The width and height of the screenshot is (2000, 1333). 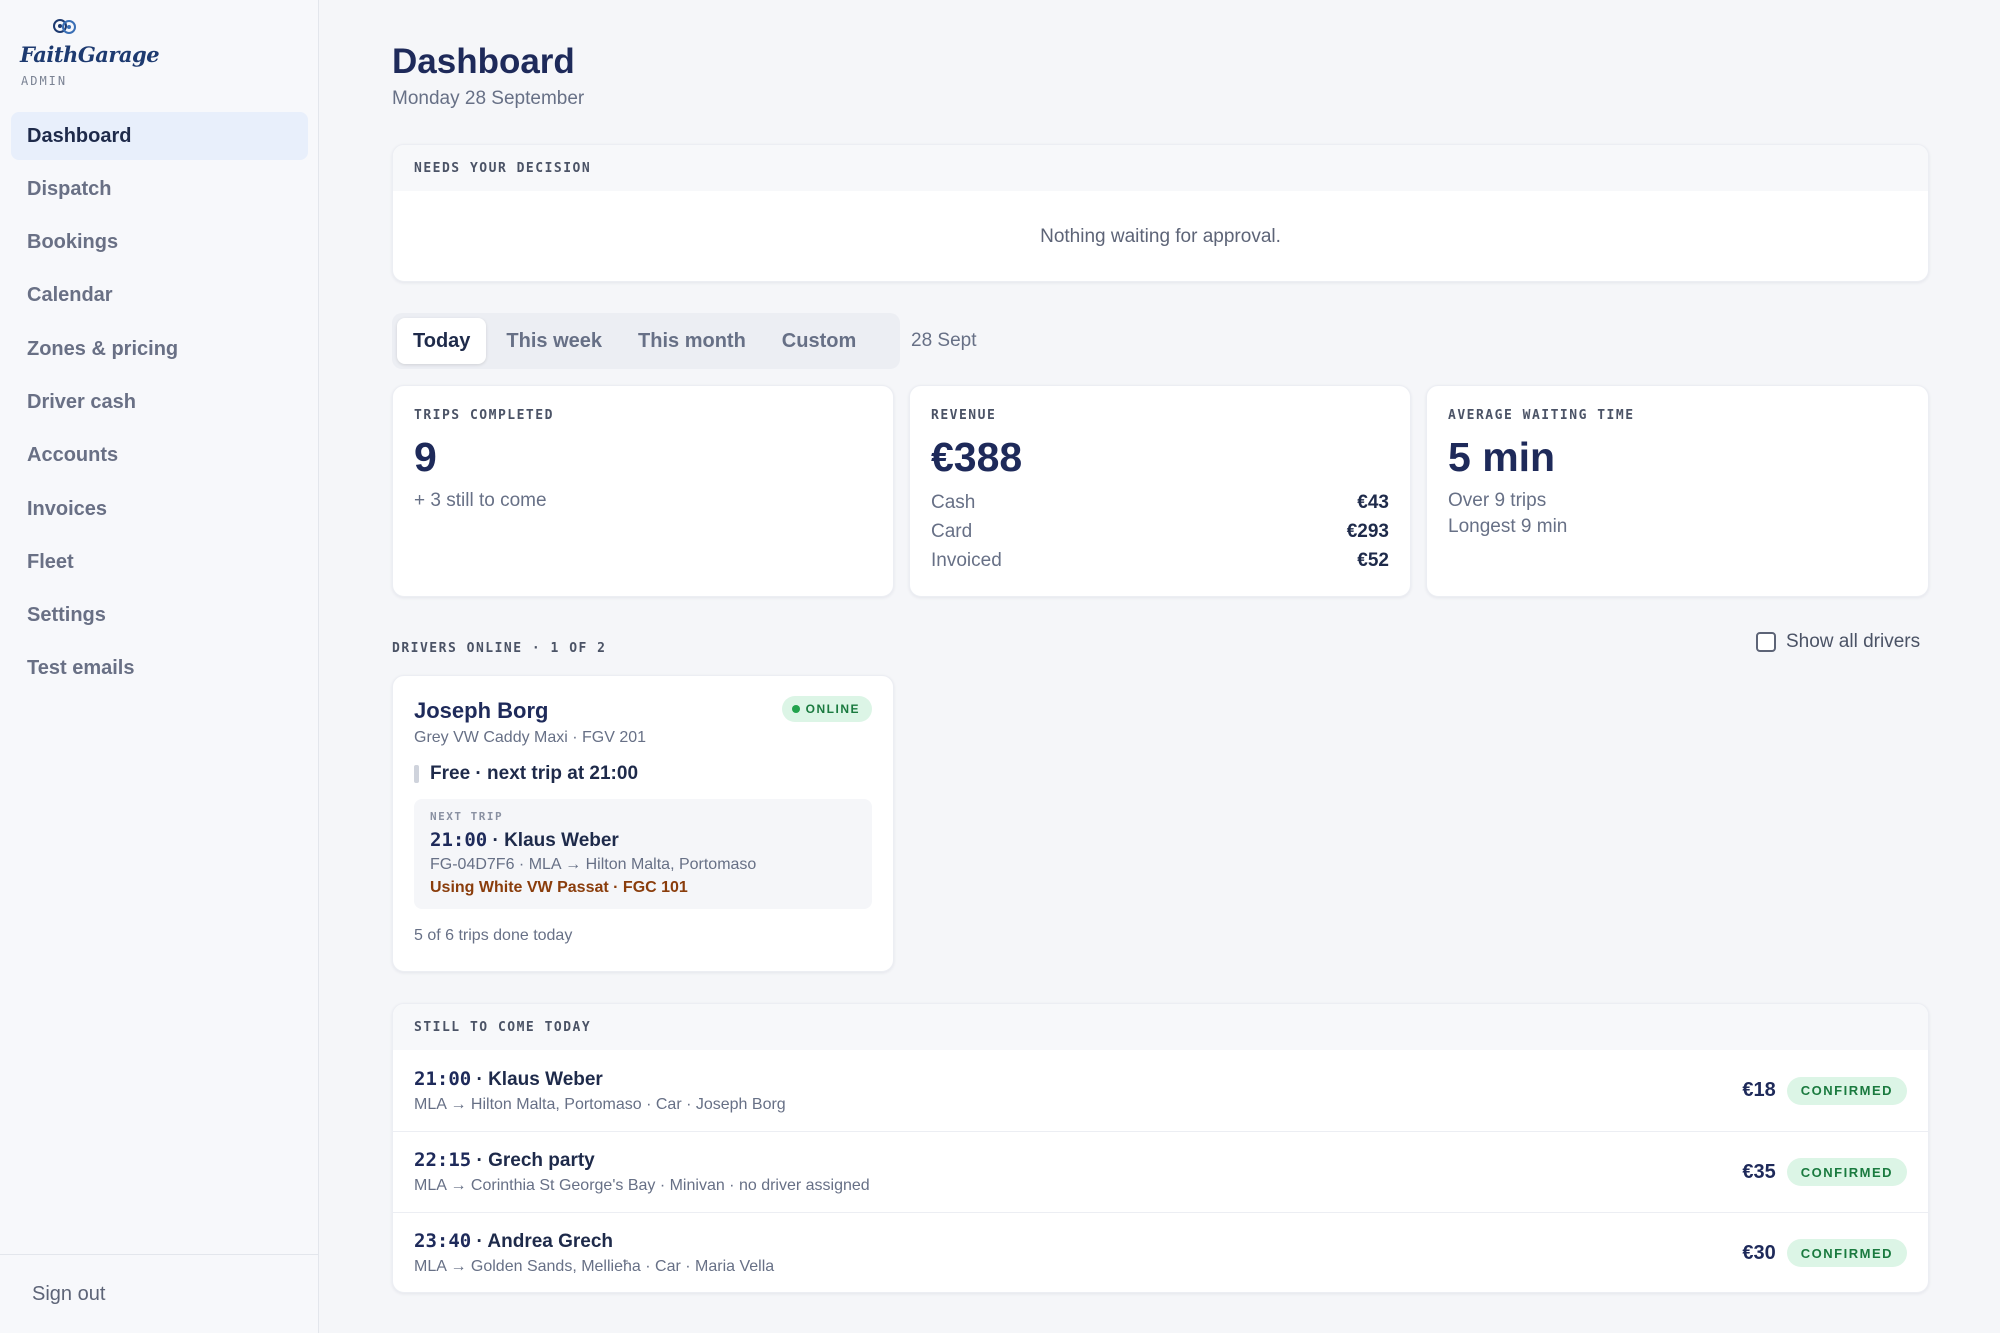 I want to click on driver-vehicle: Grey VW Caddy Maxi · FGV 201, so click(x=530, y=737).